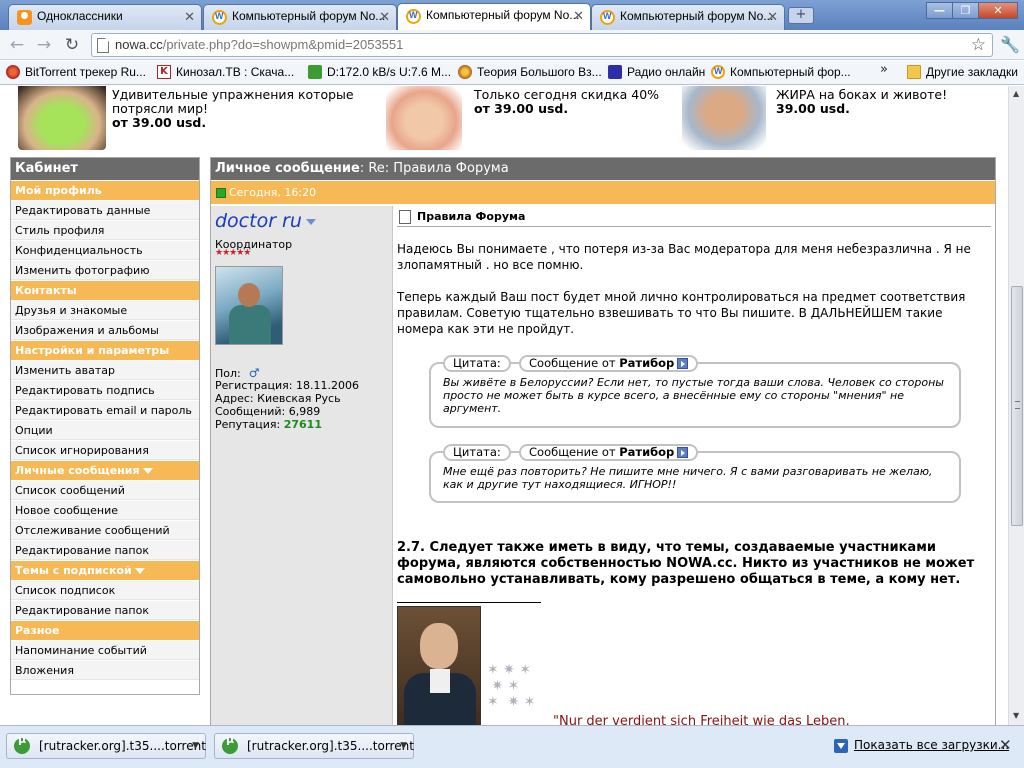 The image size is (1024, 768). I want to click on sidebar-item-edit-data: Редактировать данные, so click(105, 210).